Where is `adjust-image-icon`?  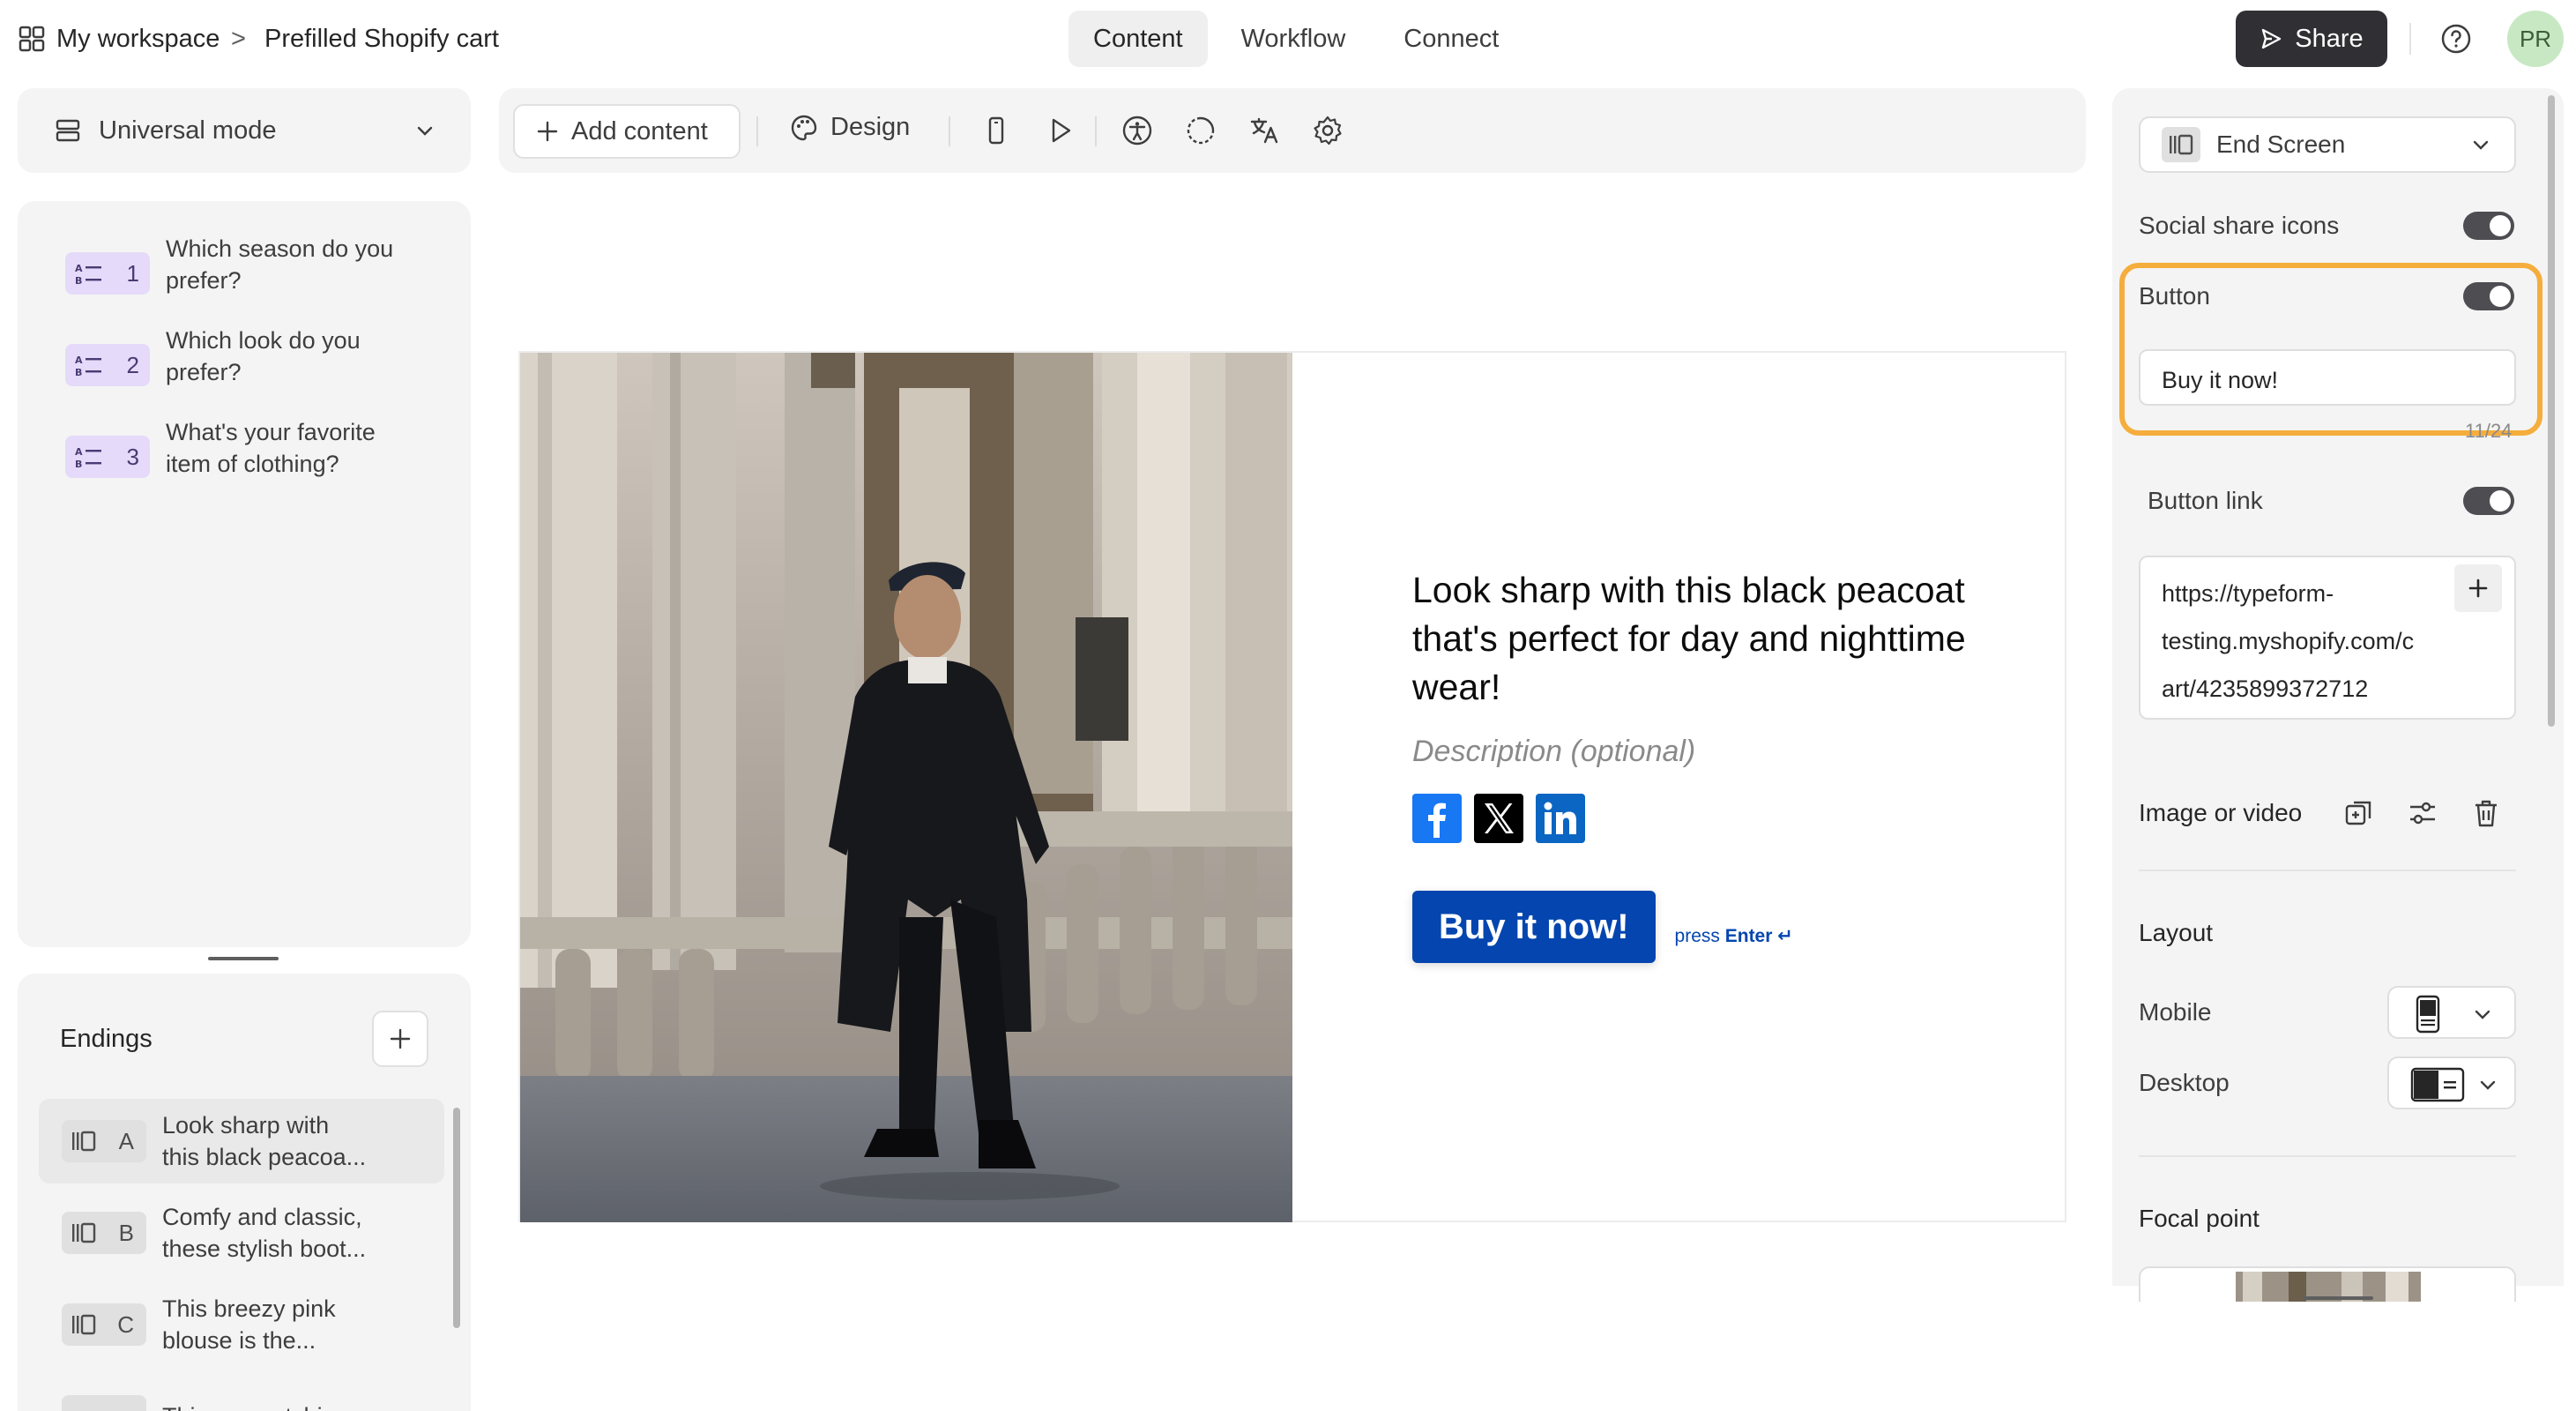 adjust-image-icon is located at coordinates (2422, 813).